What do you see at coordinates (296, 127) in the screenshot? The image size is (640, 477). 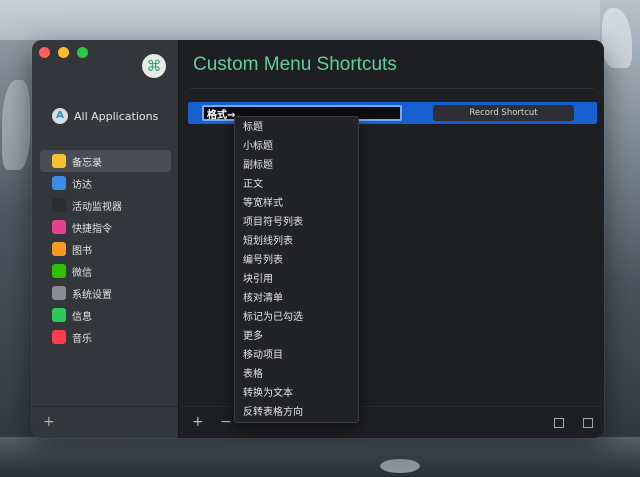 I see `menu-item: 标题` at bounding box center [296, 127].